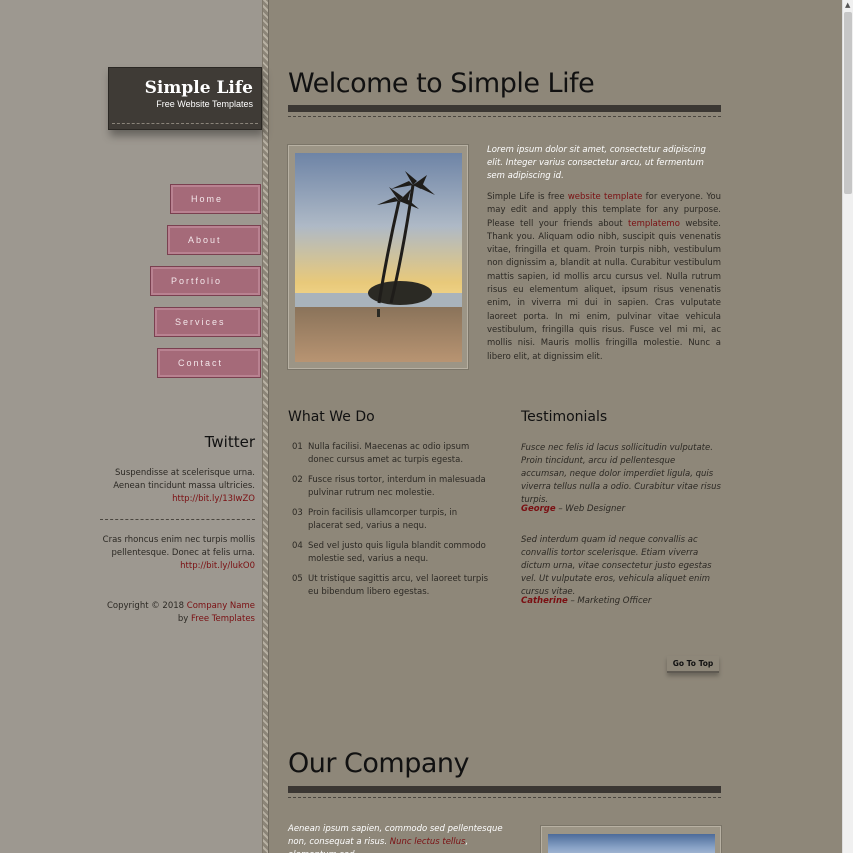 The width and height of the screenshot is (853, 853). Describe the element at coordinates (654, 224) in the screenshot. I see `templatemo-link: templatemo` at that location.